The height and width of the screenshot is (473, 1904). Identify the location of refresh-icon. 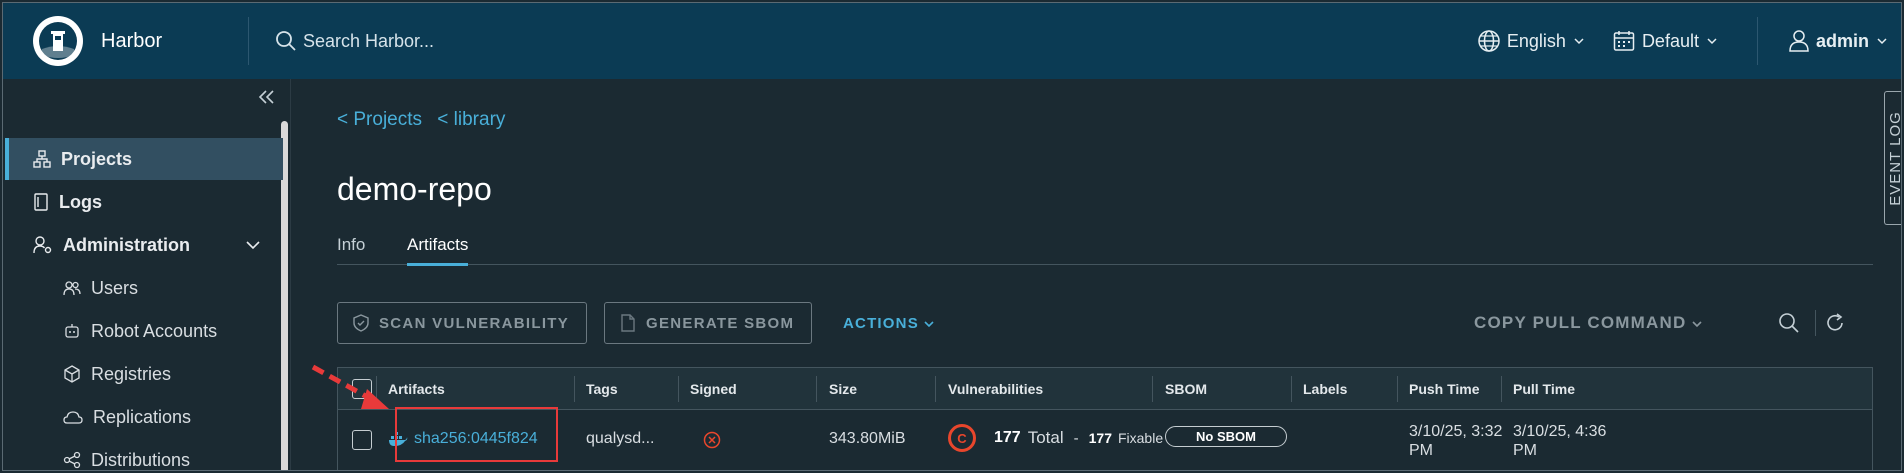
(1835, 323).